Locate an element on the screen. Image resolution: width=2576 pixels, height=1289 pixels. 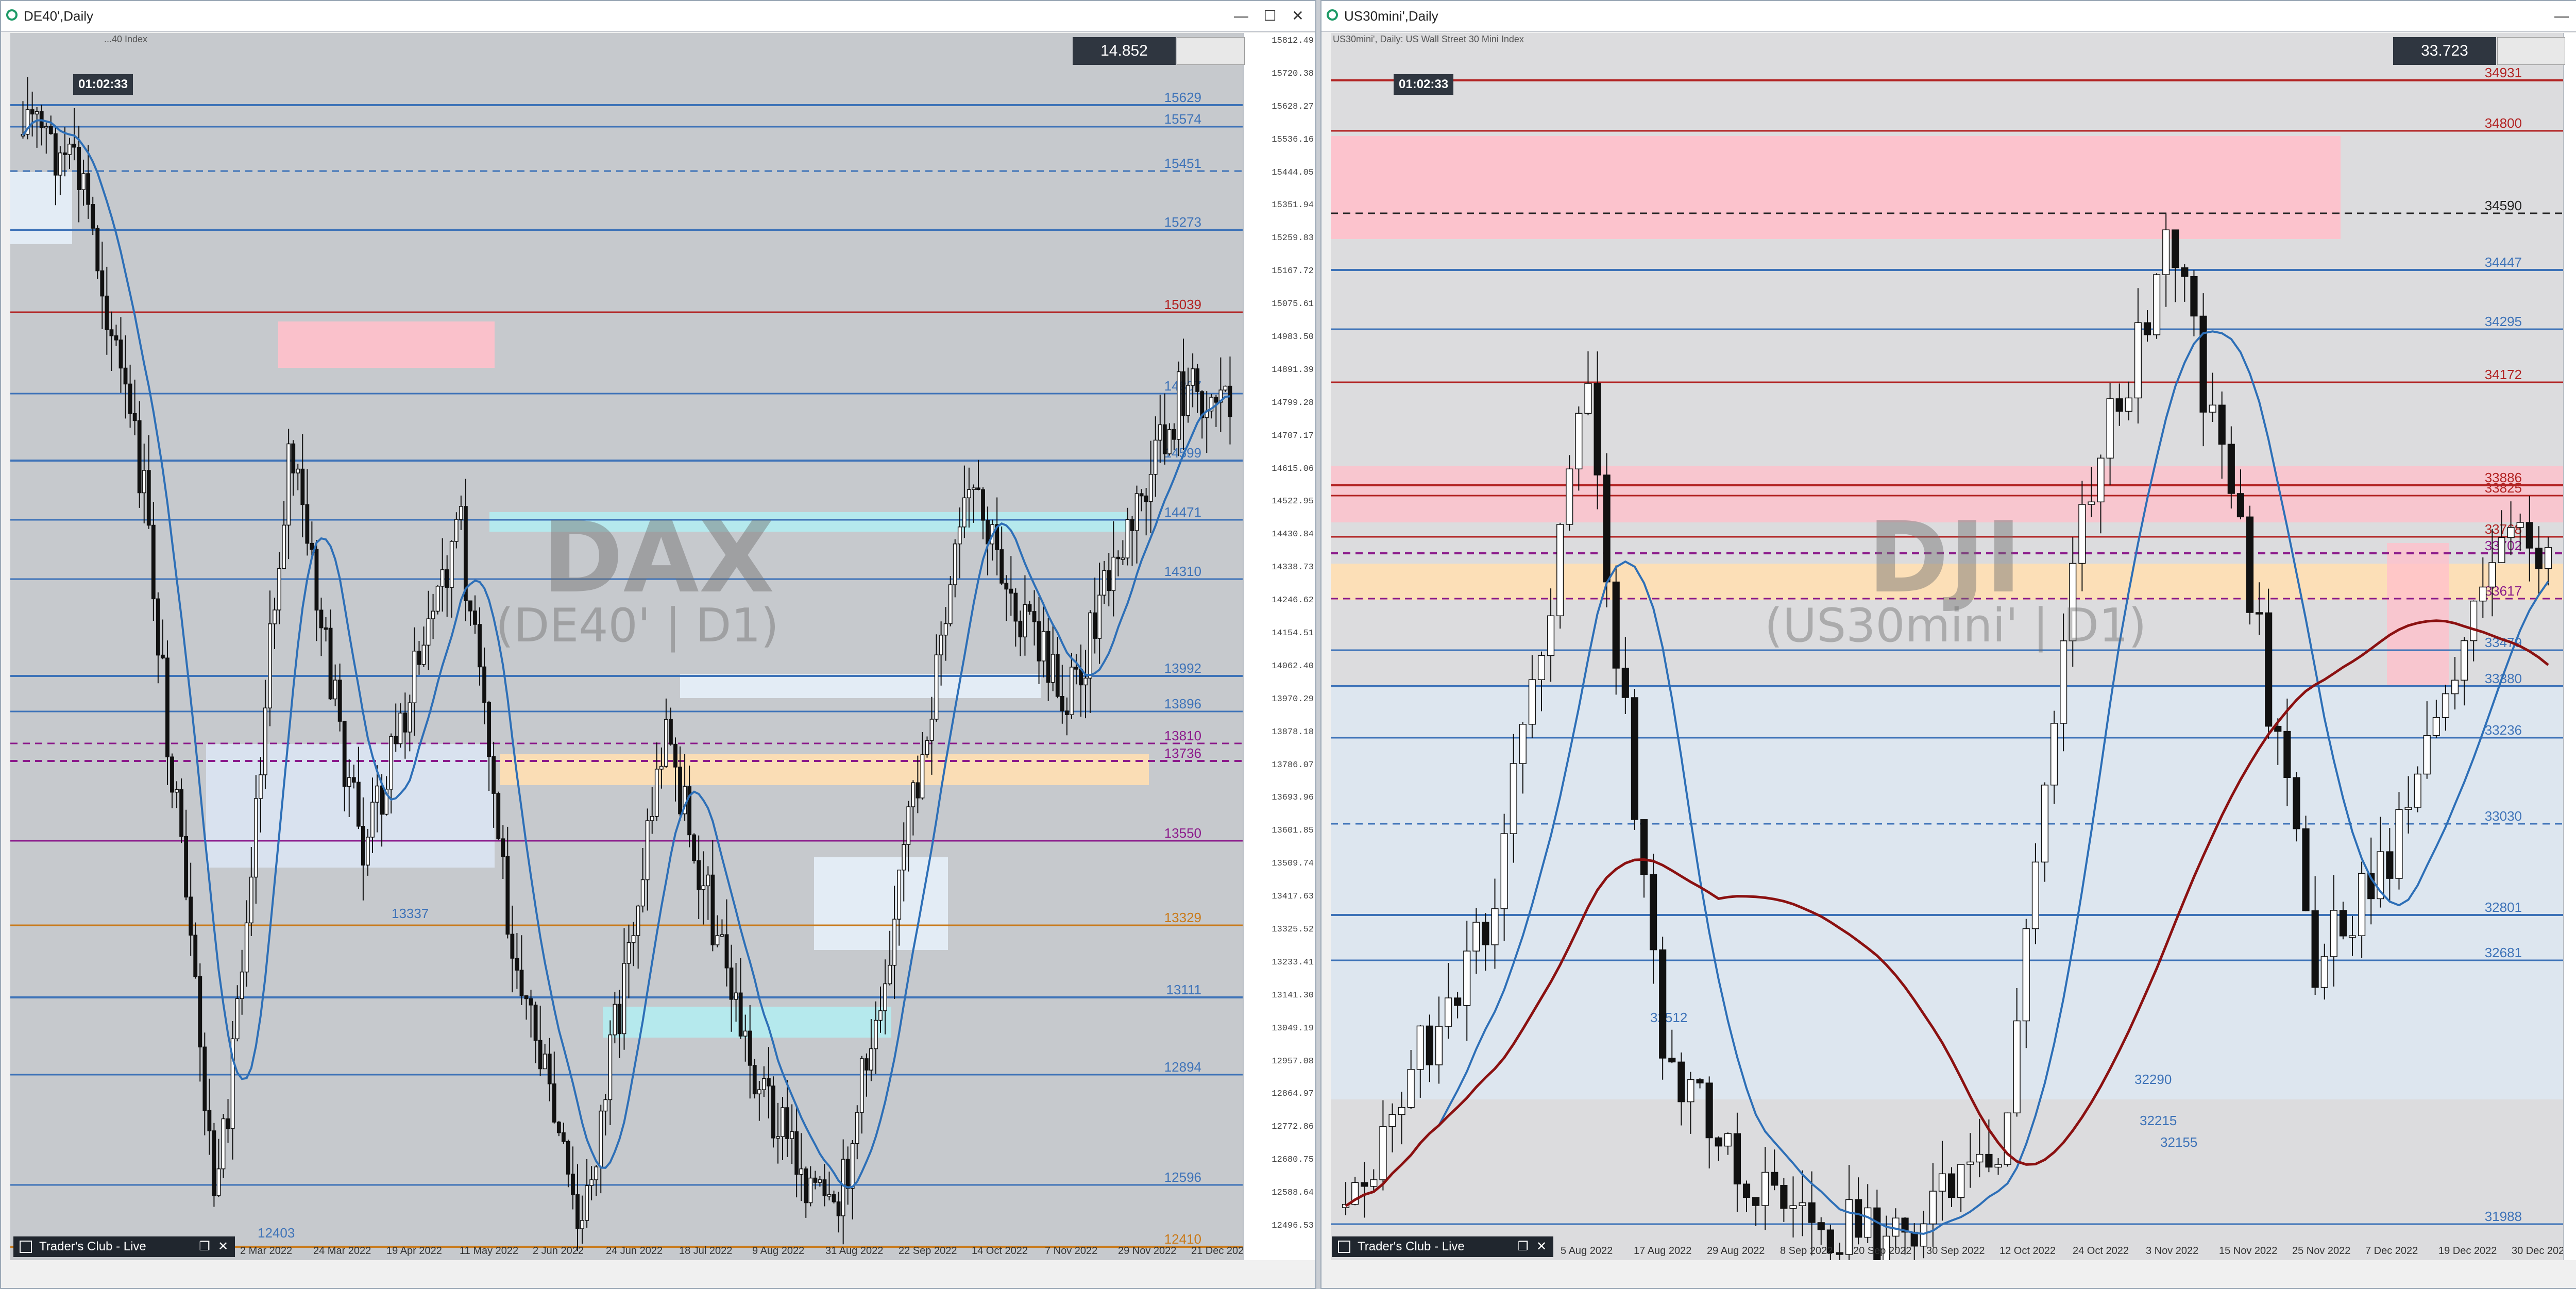
level-label-34172: 34172 is located at coordinates (2503, 374).